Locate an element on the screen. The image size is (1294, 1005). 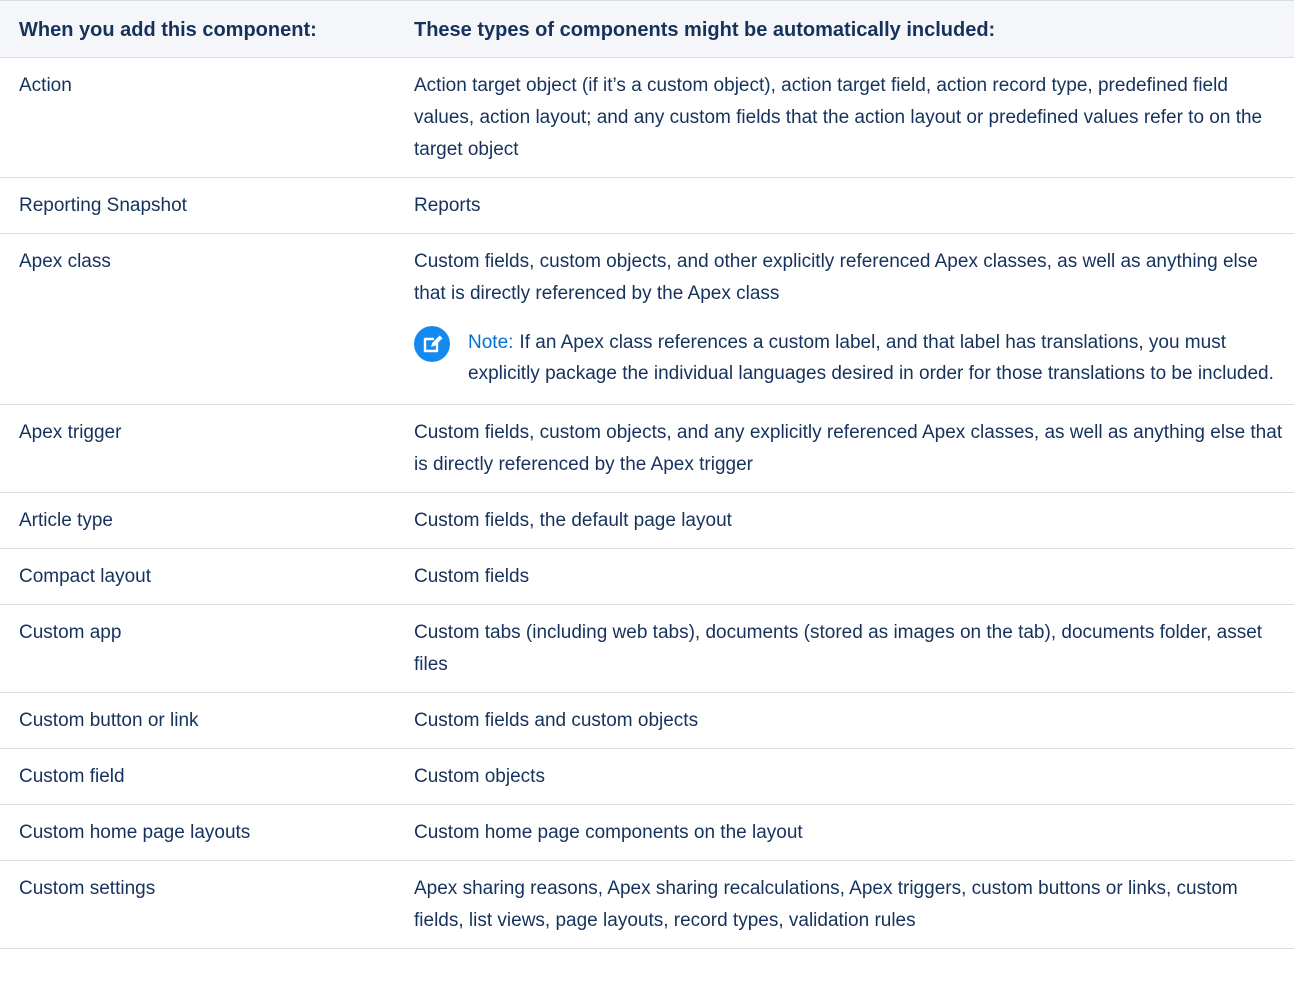
header-component: When you add this component: is located at coordinates (168, 30).